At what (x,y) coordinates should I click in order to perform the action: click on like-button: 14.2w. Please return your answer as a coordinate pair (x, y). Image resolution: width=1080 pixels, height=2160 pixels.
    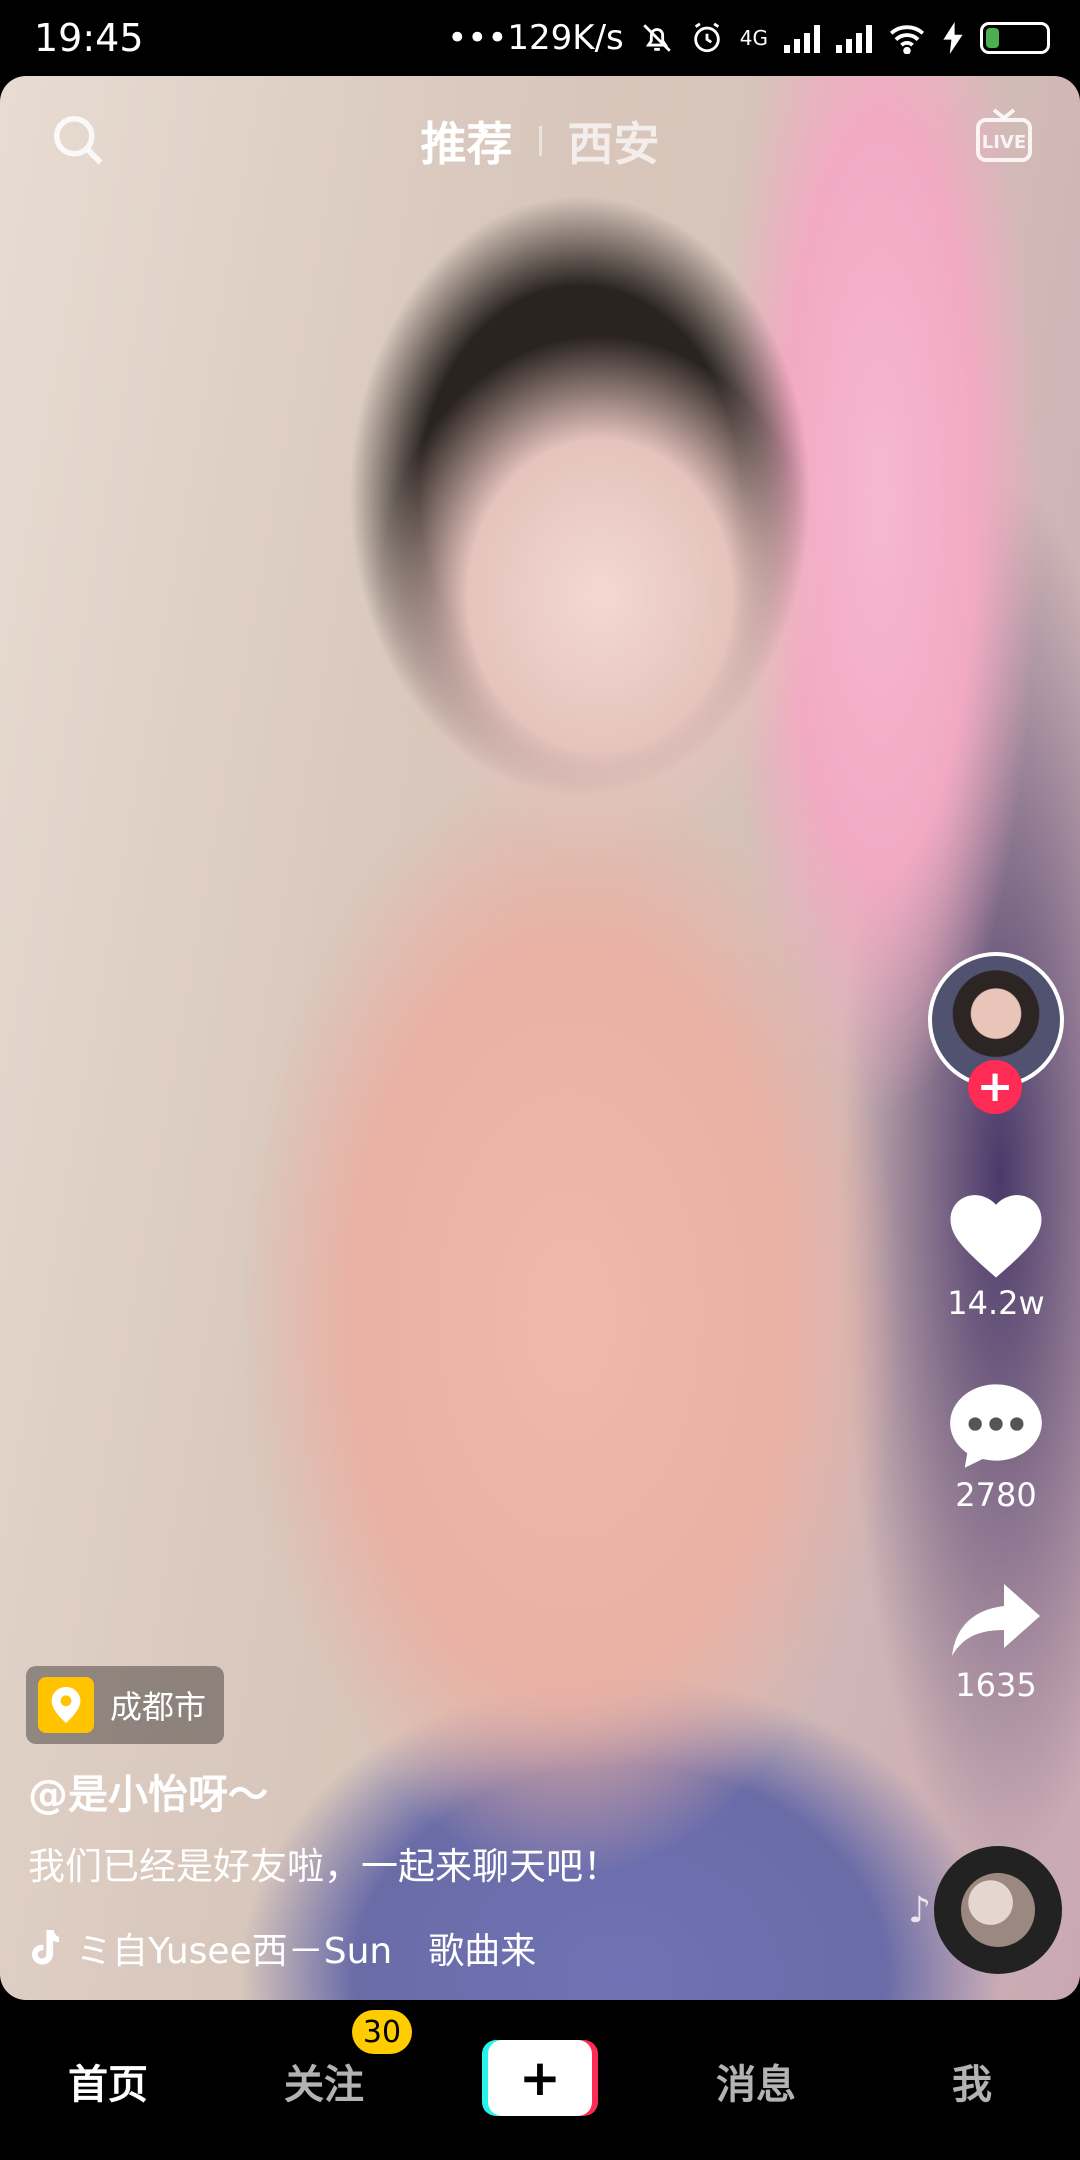
    Looking at the image, I should click on (996, 1254).